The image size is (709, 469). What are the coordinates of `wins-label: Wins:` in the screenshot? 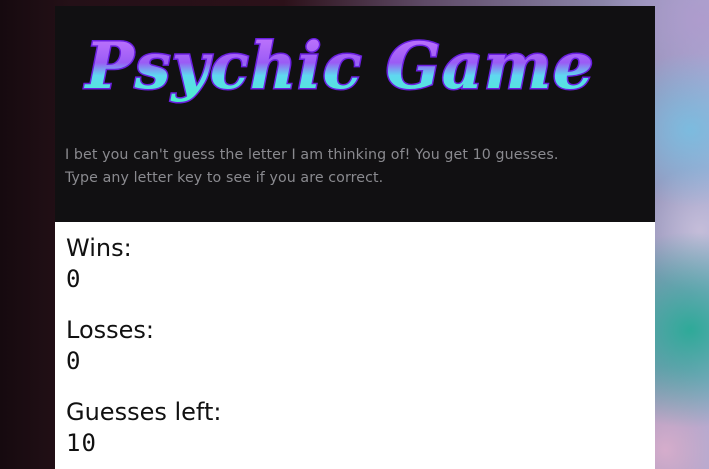 It's located at (99, 248).